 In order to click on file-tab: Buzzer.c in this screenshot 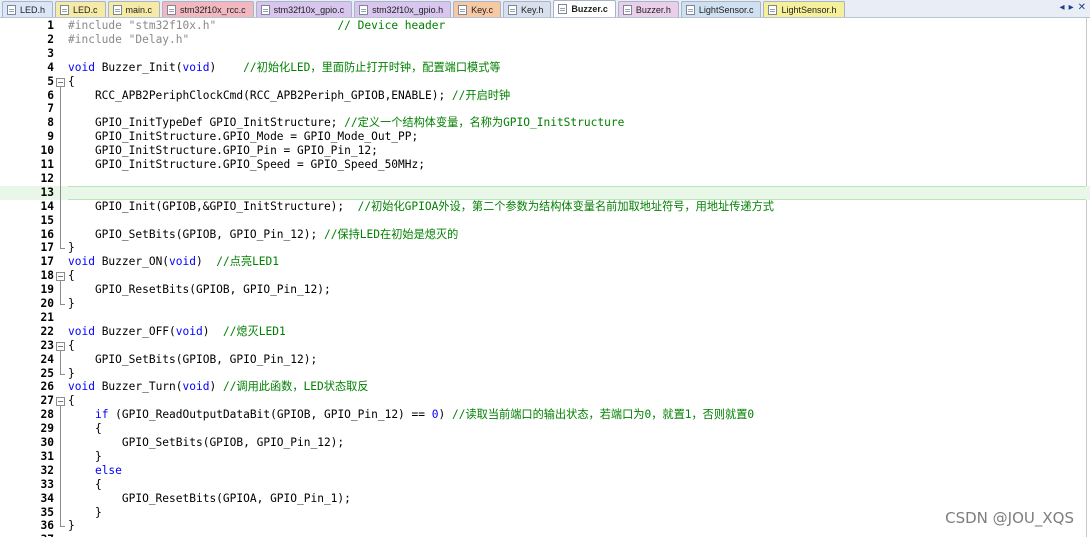, I will do `click(584, 8)`.